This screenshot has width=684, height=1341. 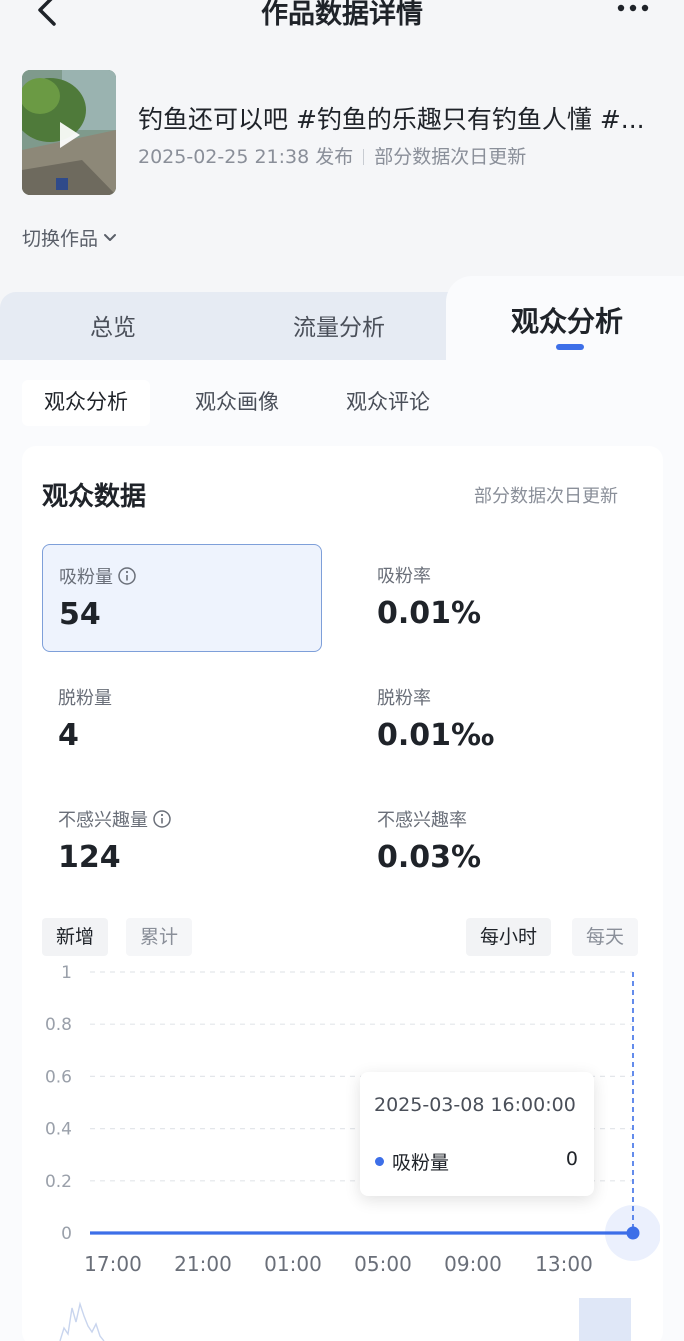 What do you see at coordinates (564, 1264) in the screenshot?
I see `x-tick-label: 13:00` at bounding box center [564, 1264].